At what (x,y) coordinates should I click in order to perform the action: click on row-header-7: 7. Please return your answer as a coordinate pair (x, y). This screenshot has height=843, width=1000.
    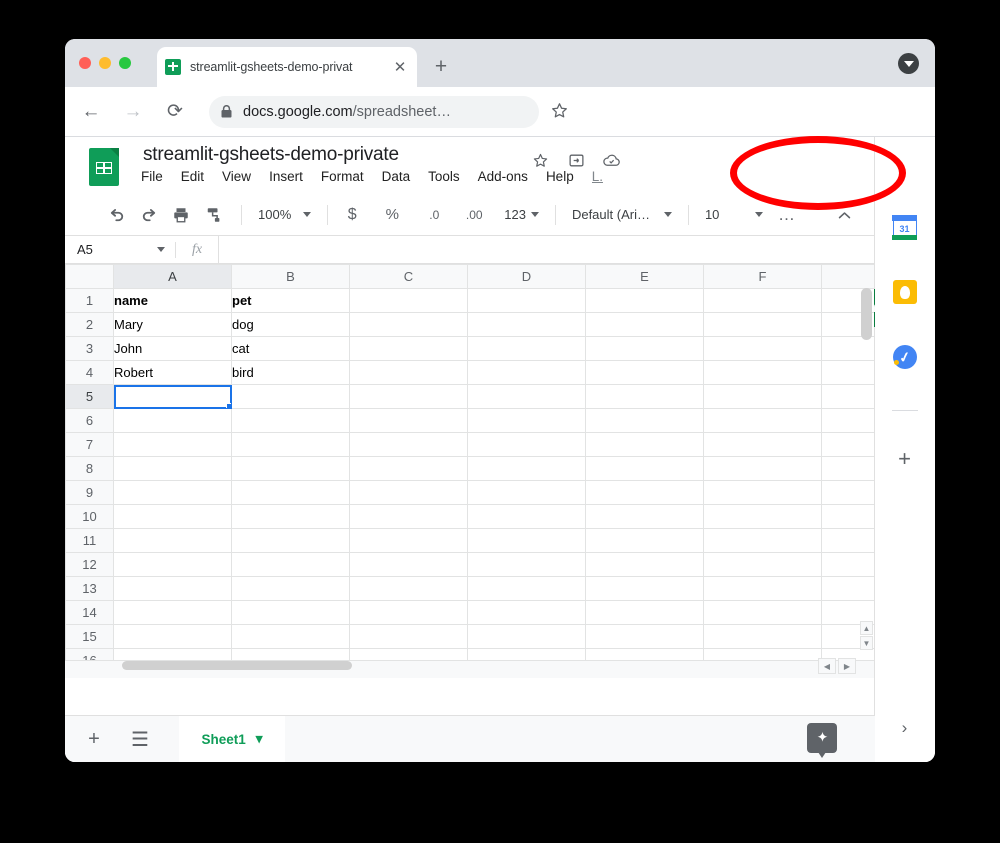
    Looking at the image, I should click on (89, 444).